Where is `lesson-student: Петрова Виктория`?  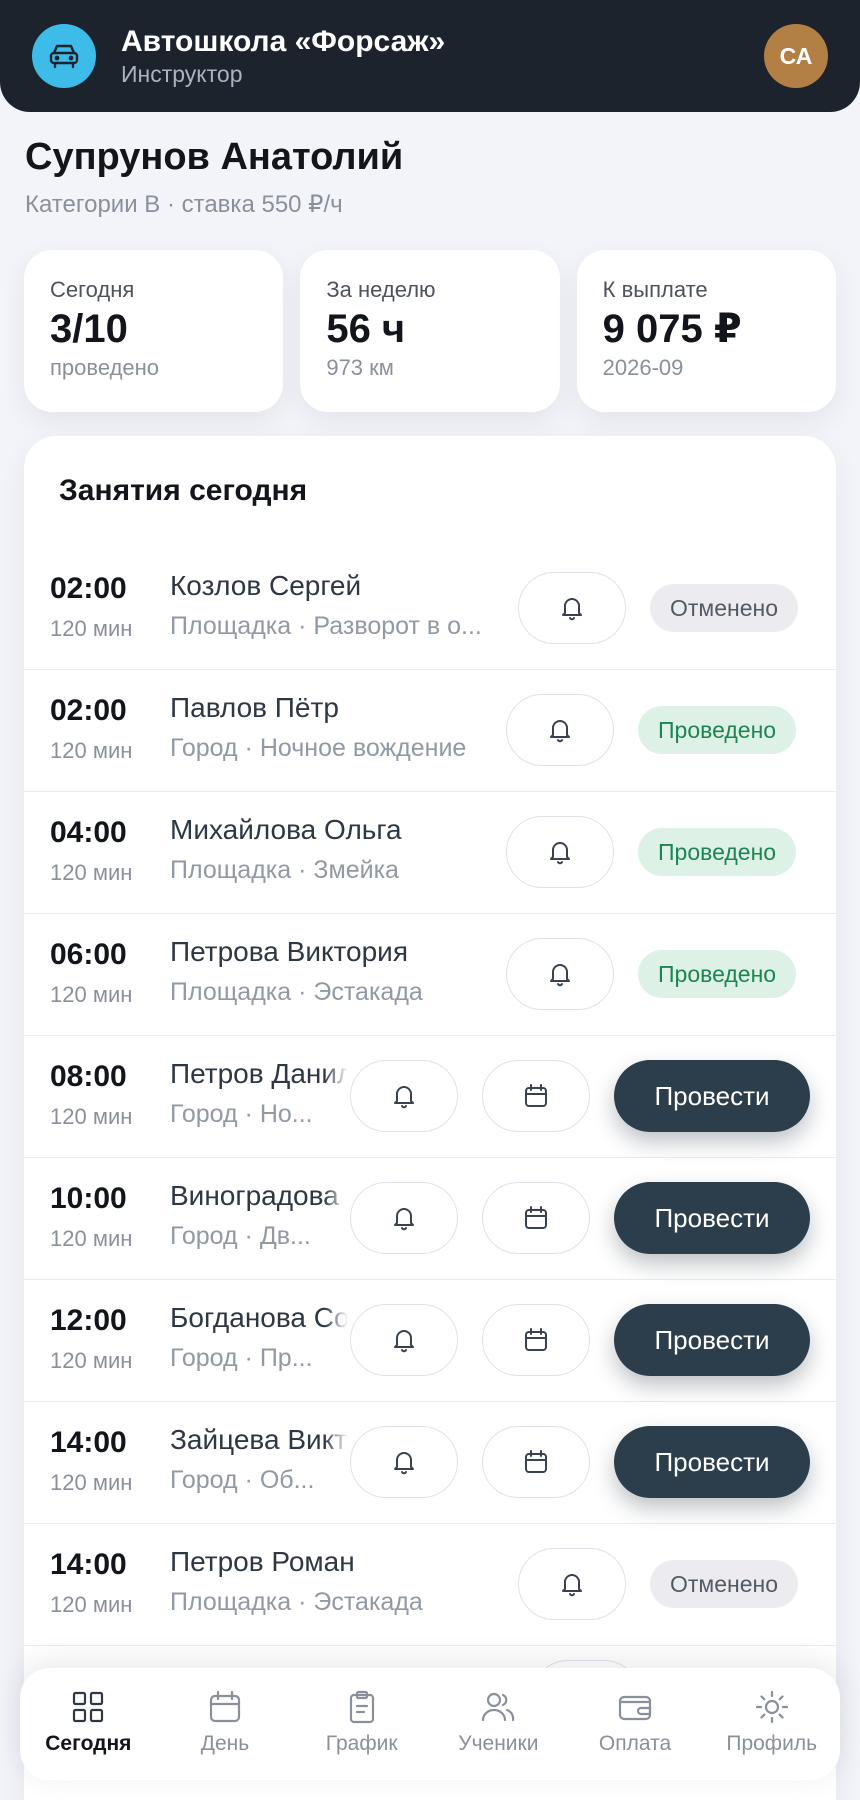
lesson-student: Петрова Виктория is located at coordinates (289, 951).